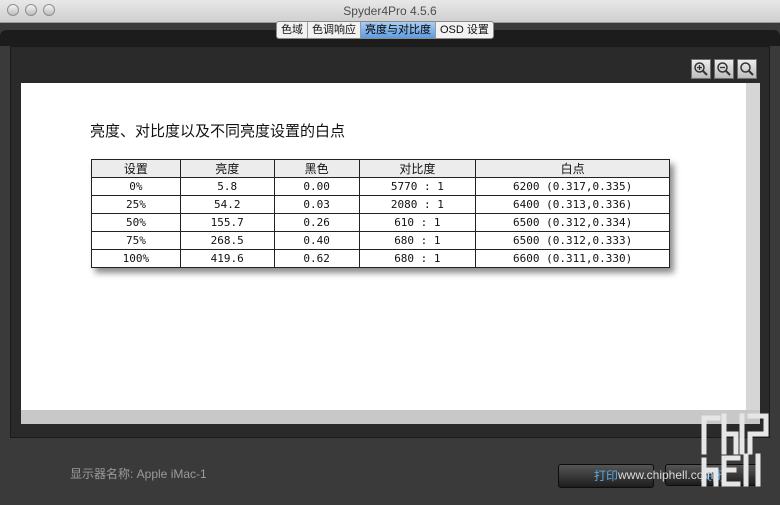  I want to click on table-cell: 25%, so click(136, 204).